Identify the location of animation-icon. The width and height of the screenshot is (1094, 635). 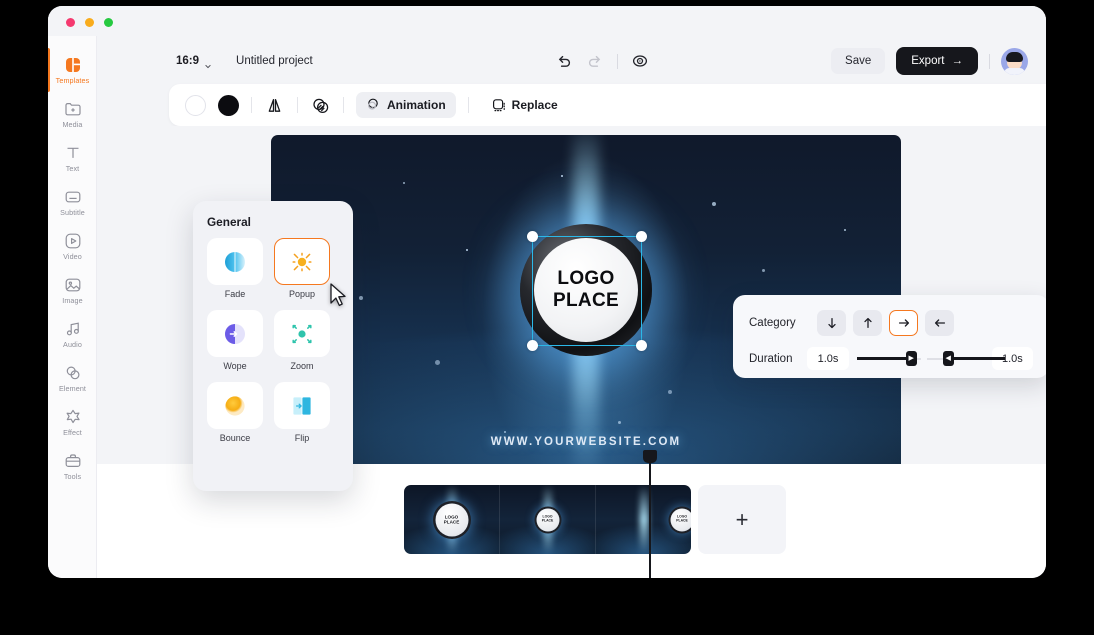
(374, 105).